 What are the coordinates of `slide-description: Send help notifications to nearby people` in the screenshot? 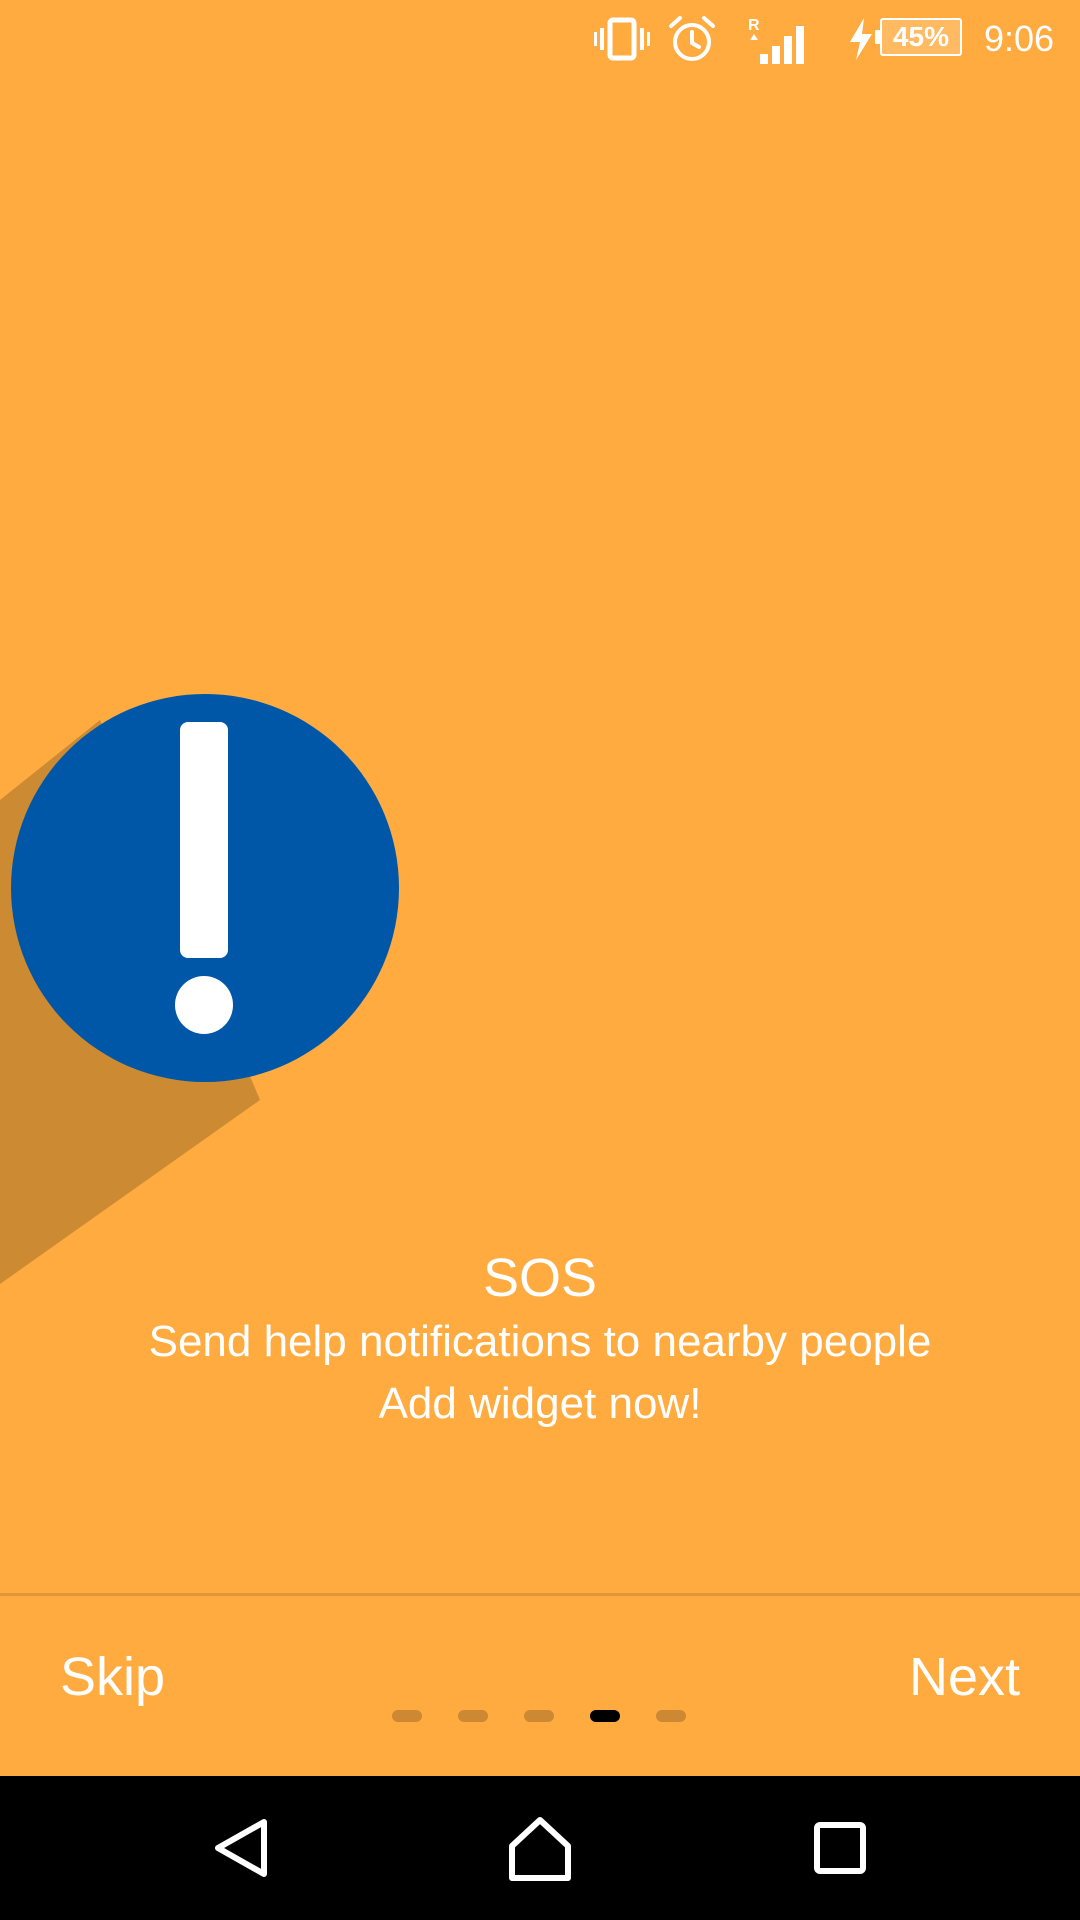 It's located at (540, 1341).